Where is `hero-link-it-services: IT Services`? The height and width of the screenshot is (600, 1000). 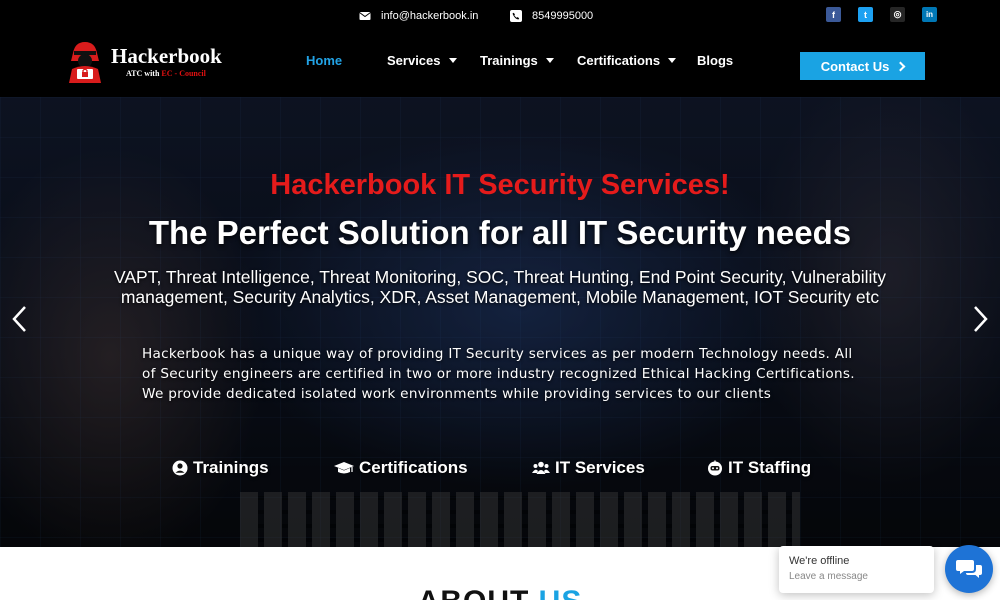 hero-link-it-services: IT Services is located at coordinates (588, 468).